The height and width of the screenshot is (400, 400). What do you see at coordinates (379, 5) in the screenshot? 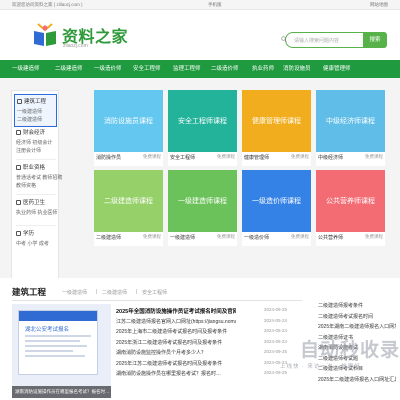
I see `sitemap-link: 网站地图` at bounding box center [379, 5].